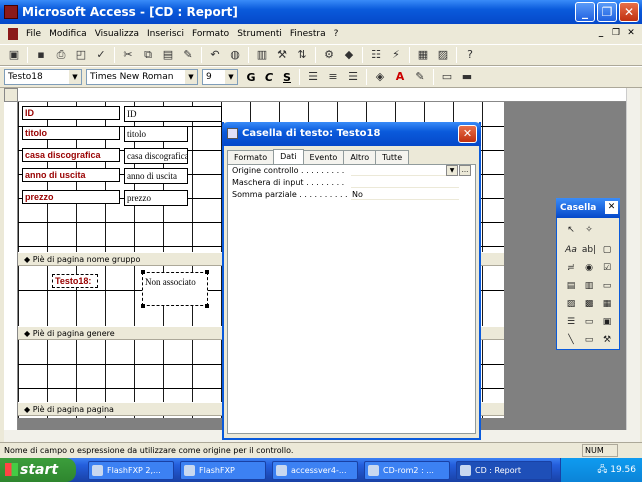 This screenshot has width=642, height=482. What do you see at coordinates (571, 286) in the screenshot?
I see `combo-box-icon: ▤` at bounding box center [571, 286].